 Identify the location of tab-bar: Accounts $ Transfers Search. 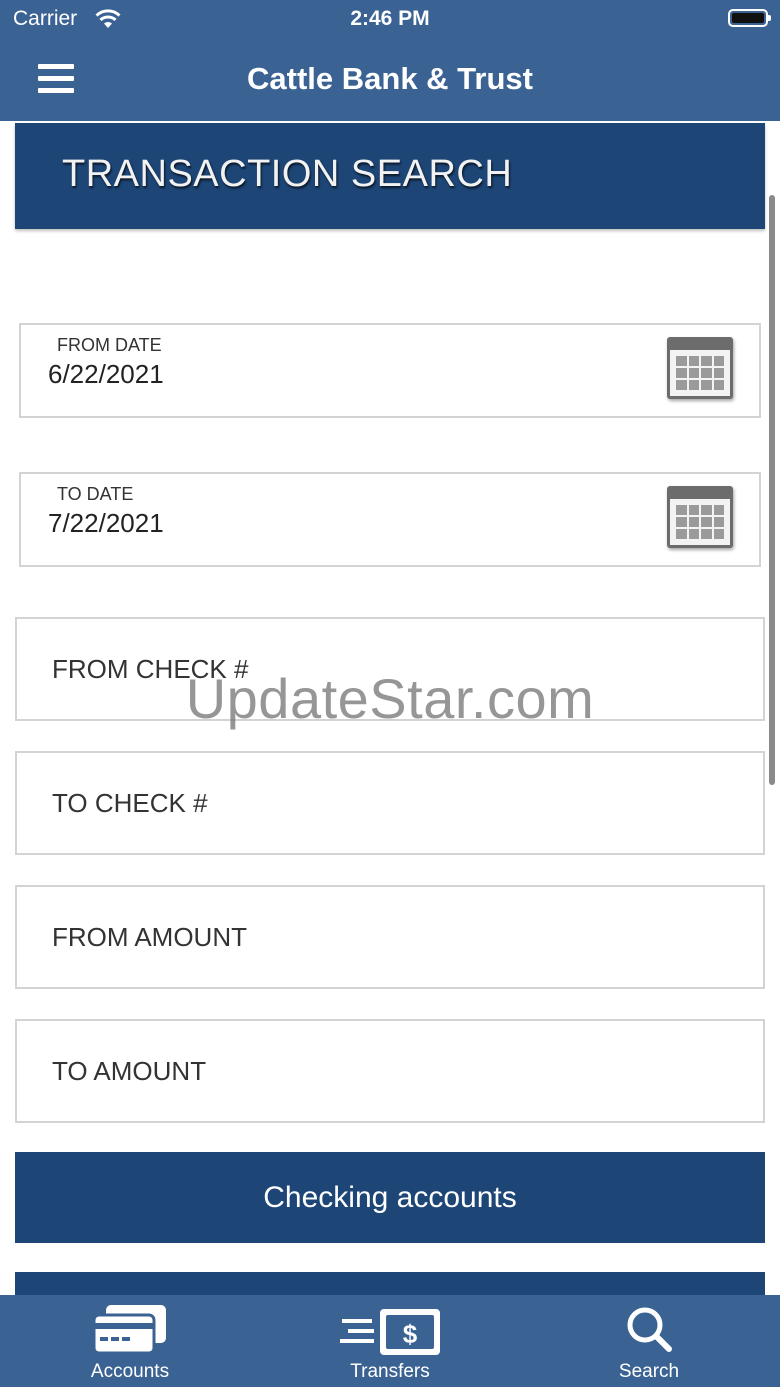
(390, 1341).